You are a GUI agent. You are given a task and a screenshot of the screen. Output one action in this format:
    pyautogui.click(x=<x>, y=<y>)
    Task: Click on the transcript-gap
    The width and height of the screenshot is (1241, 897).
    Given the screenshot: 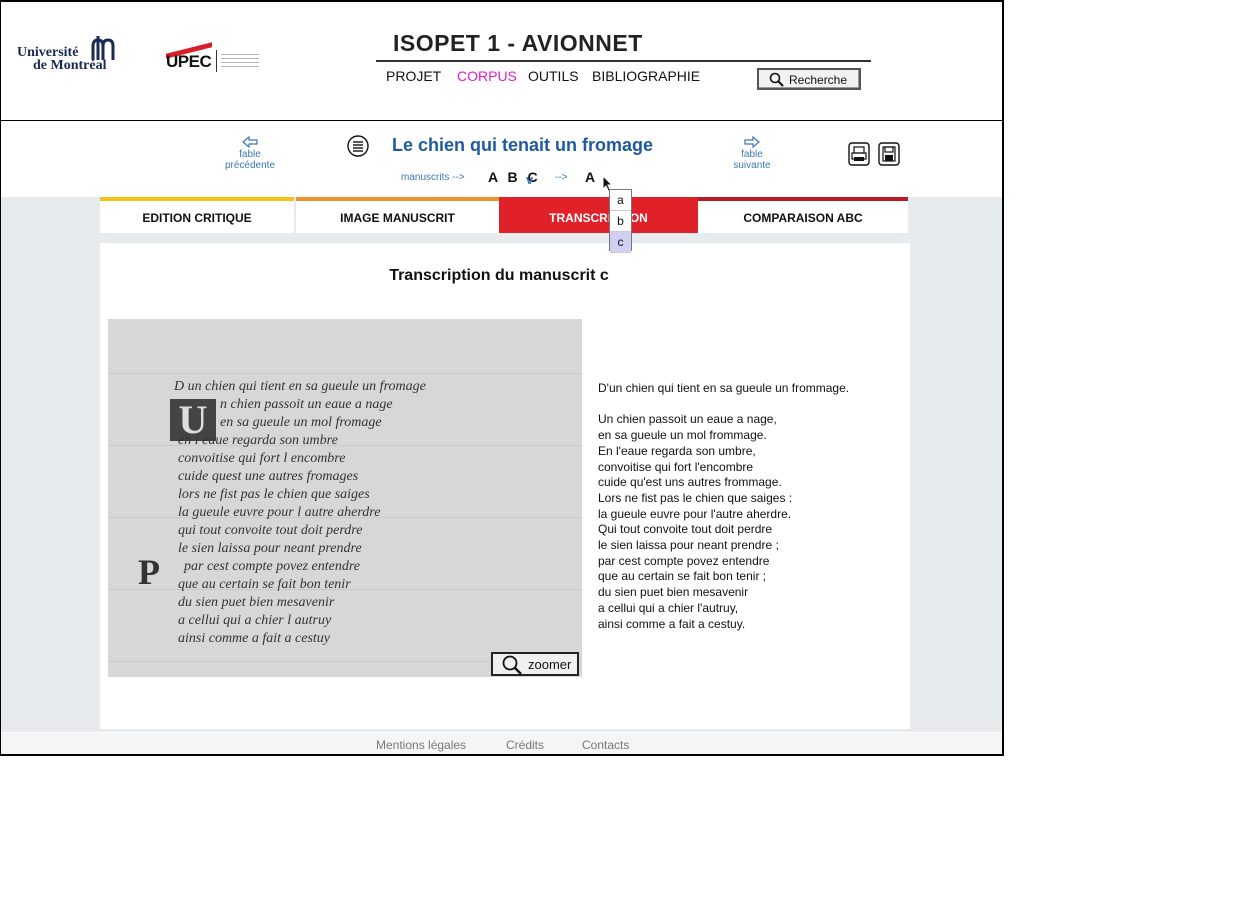 What is the action you would take?
    pyautogui.click(x=723, y=405)
    